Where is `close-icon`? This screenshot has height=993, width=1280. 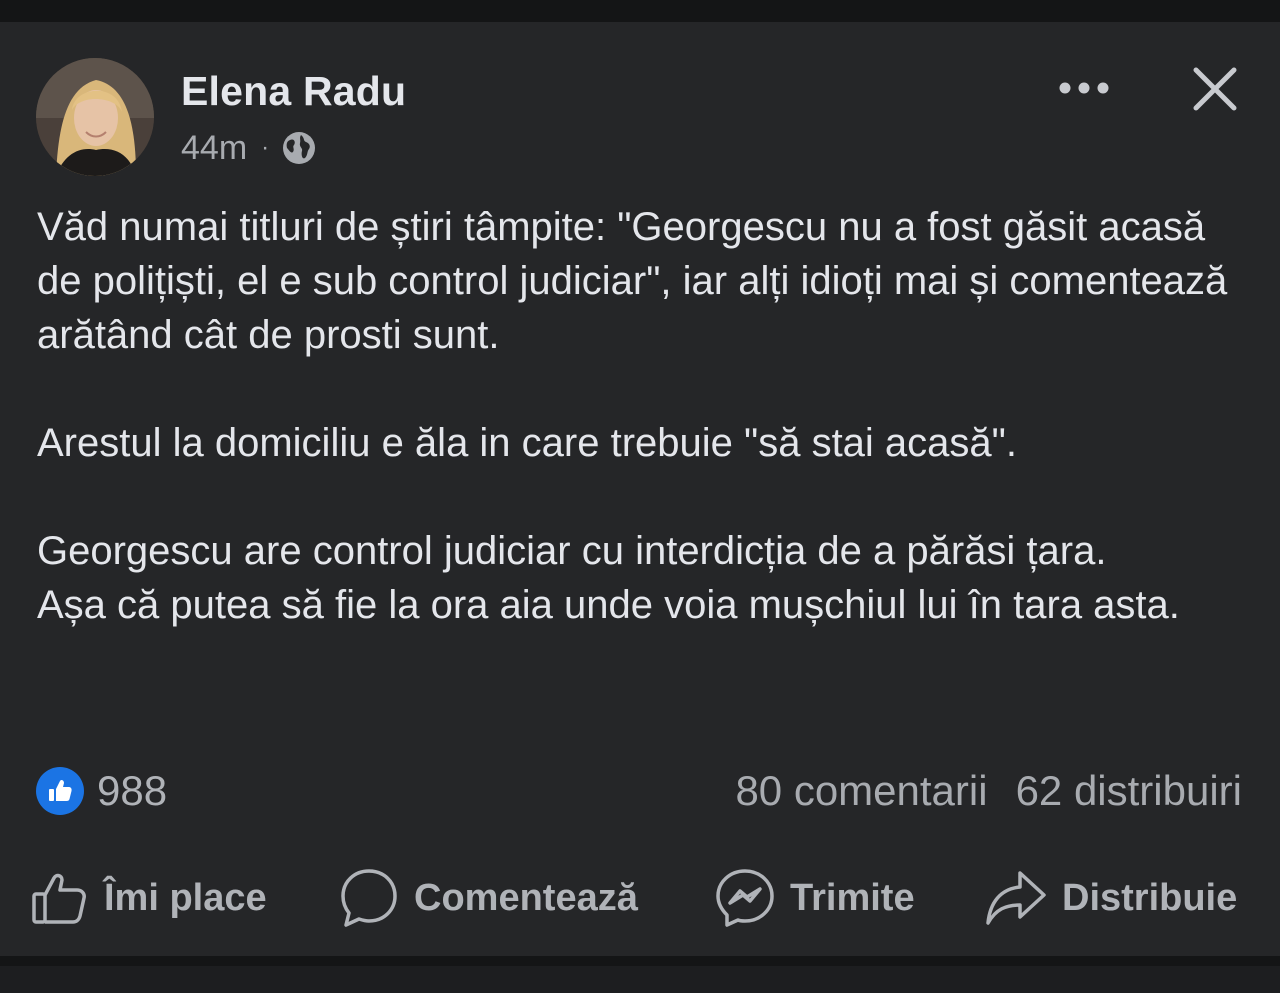
close-icon is located at coordinates (1215, 89).